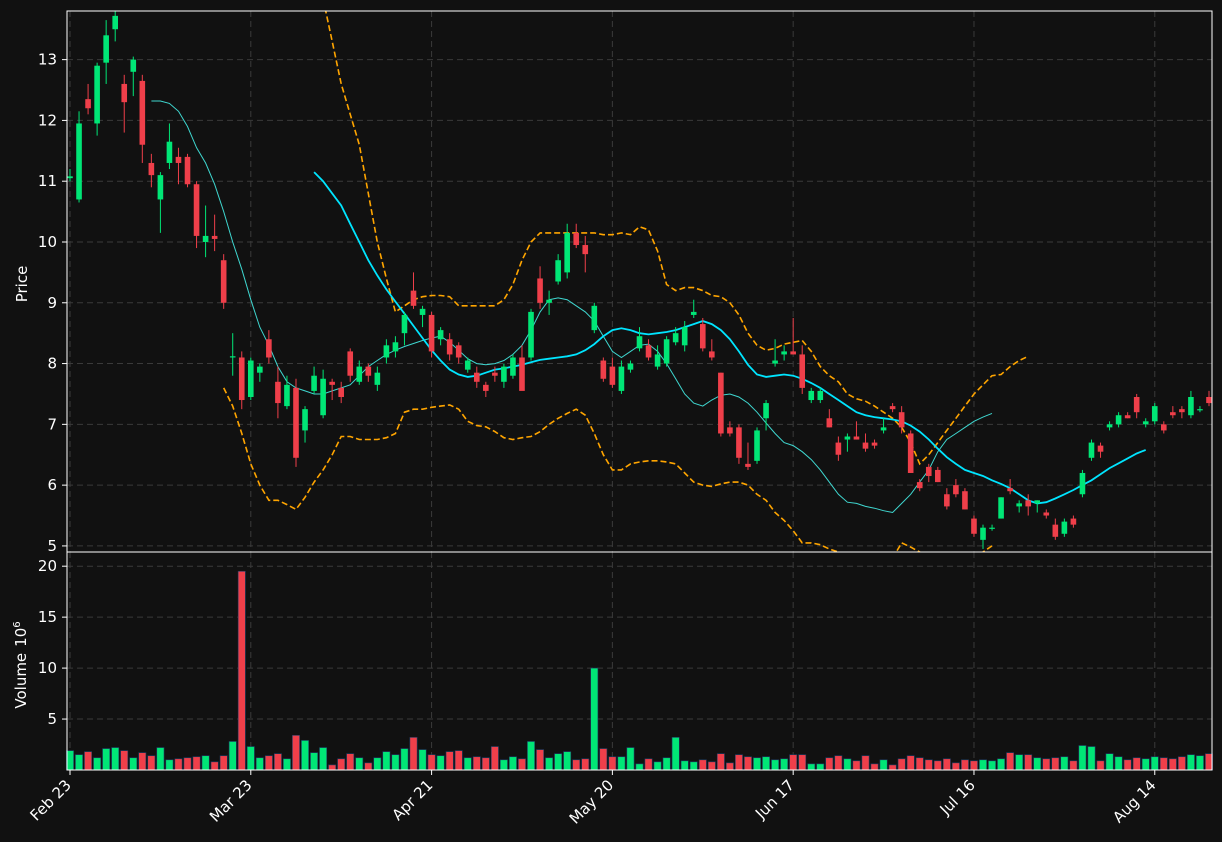  What do you see at coordinates (17, 624) in the screenshot?
I see `volume-exponent-power: 6` at bounding box center [17, 624].